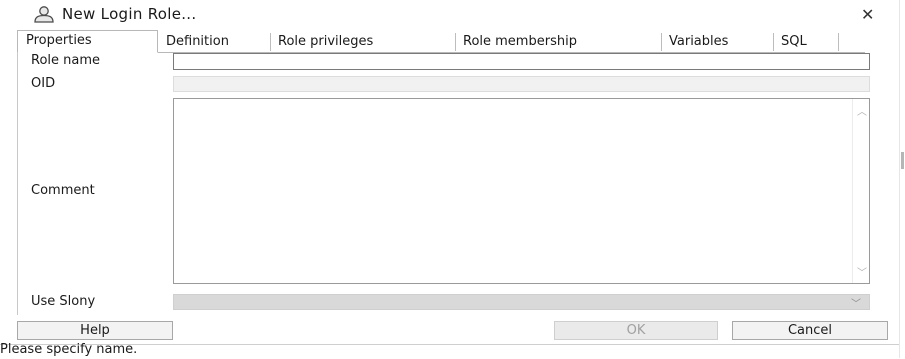 This screenshot has height=359, width=905. What do you see at coordinates (66, 60) in the screenshot?
I see `role-name-label: Role name` at bounding box center [66, 60].